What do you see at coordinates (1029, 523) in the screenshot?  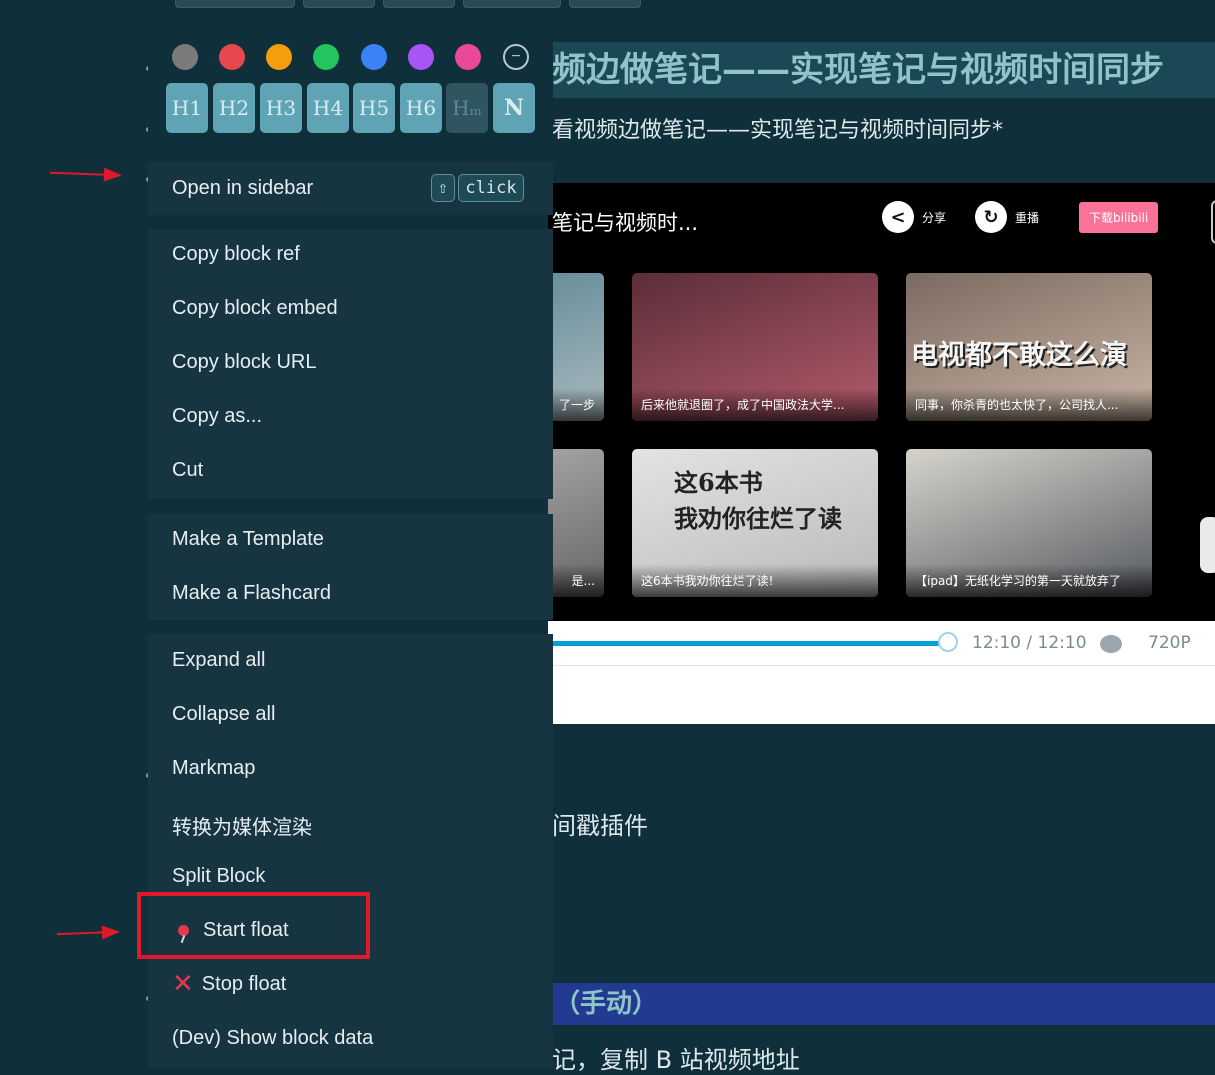 I see `recommended-video: 【ipad】无纸化学习的第一天就放弃了` at bounding box center [1029, 523].